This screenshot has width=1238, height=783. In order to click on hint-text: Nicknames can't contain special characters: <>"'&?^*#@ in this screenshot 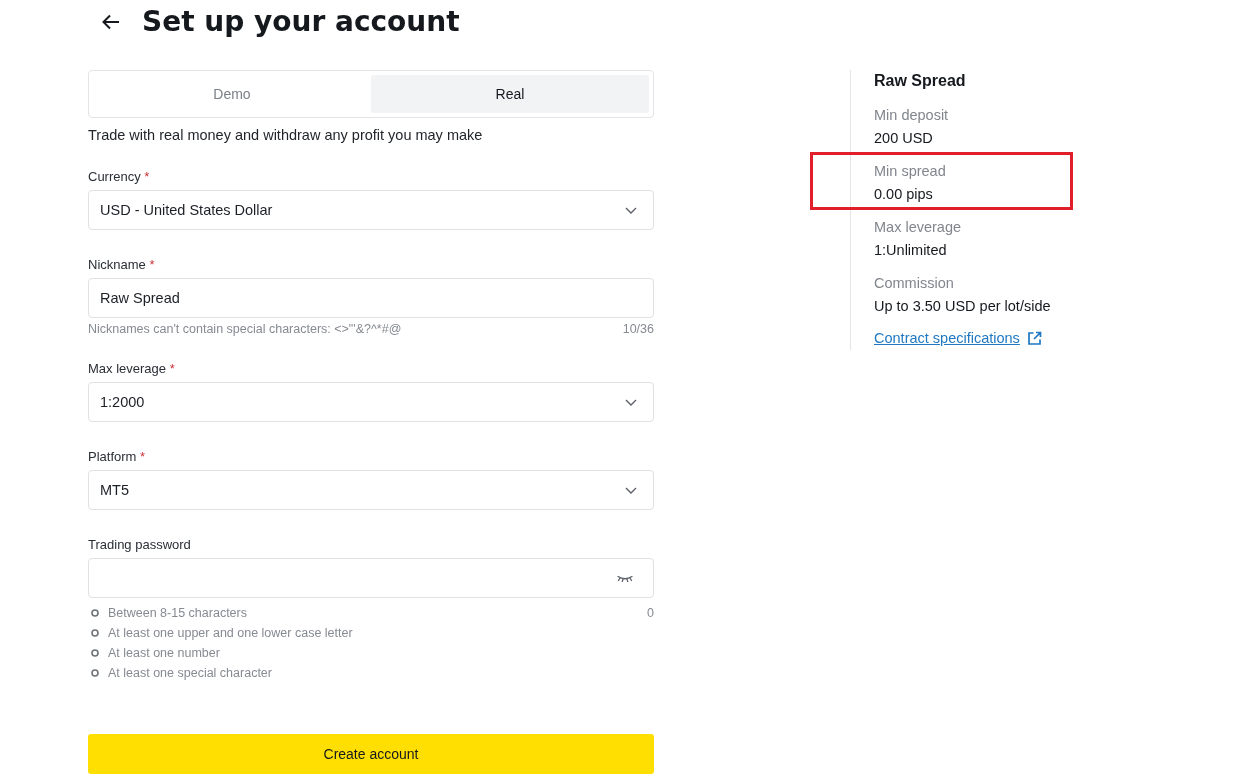, I will do `click(245, 329)`.